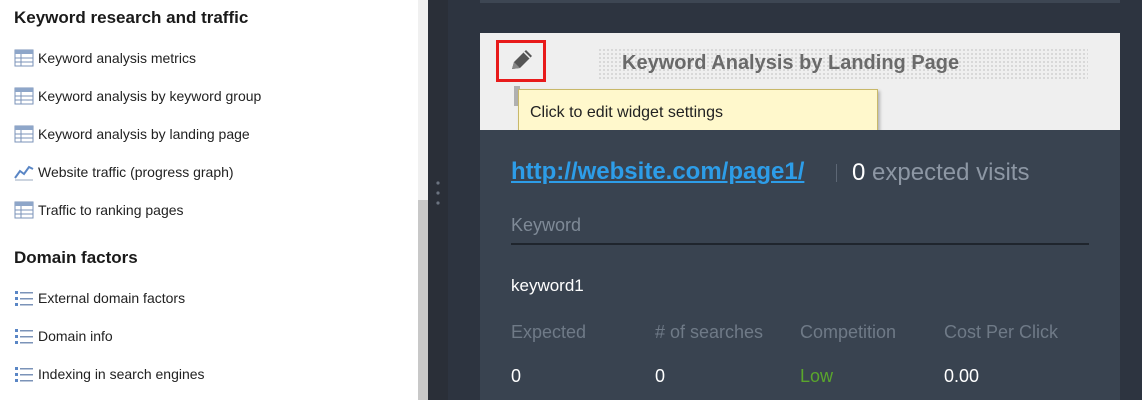 This screenshot has width=1142, height=400. Describe the element at coordinates (546, 225) in the screenshot. I see `keyword-column-header: Keyword` at that location.